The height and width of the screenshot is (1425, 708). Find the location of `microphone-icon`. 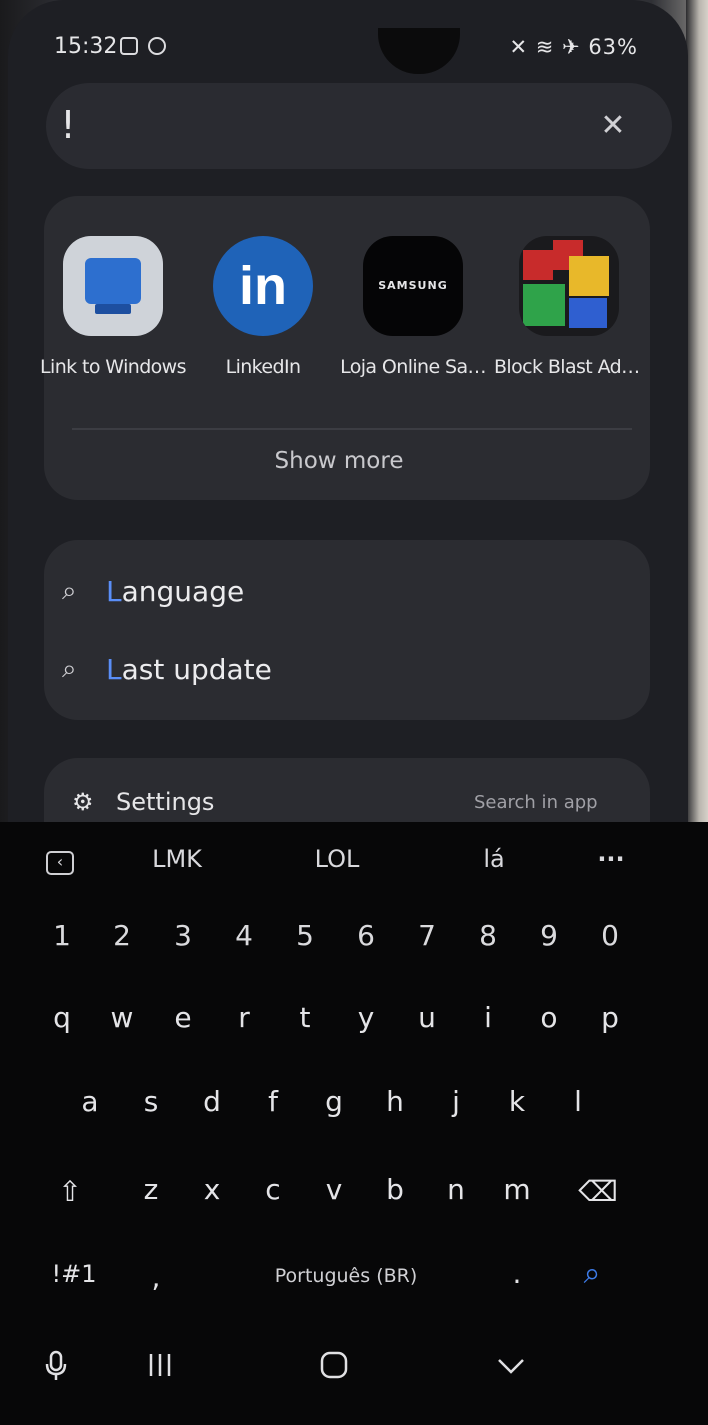

microphone-icon is located at coordinates (56, 1366).